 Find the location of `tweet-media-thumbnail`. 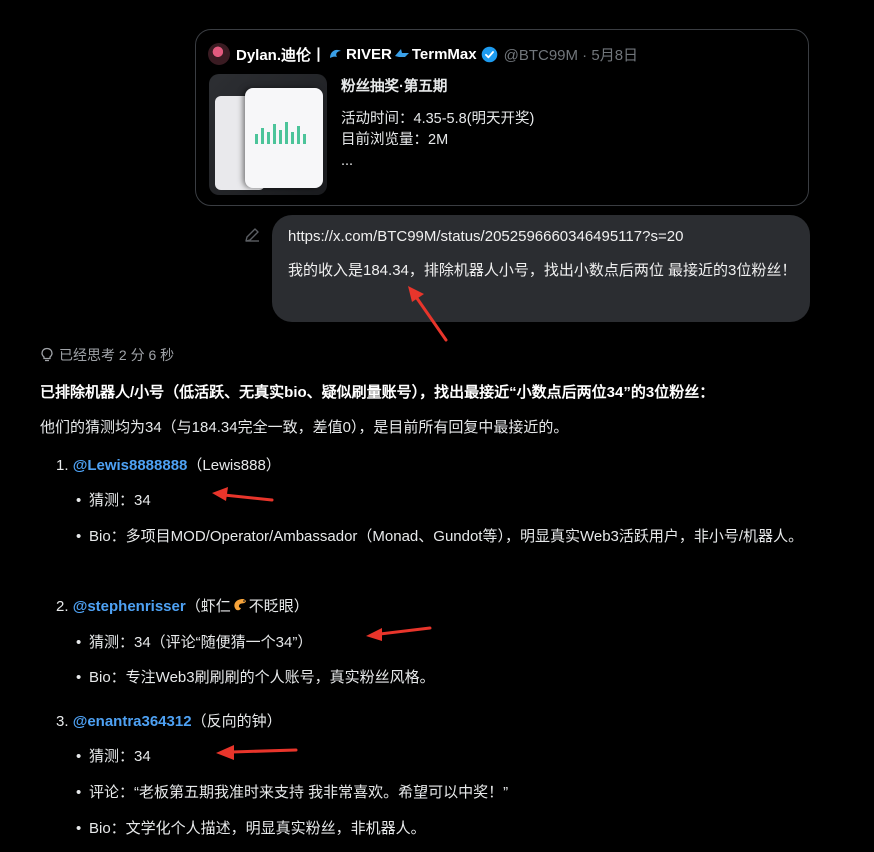

tweet-media-thumbnail is located at coordinates (268, 134).